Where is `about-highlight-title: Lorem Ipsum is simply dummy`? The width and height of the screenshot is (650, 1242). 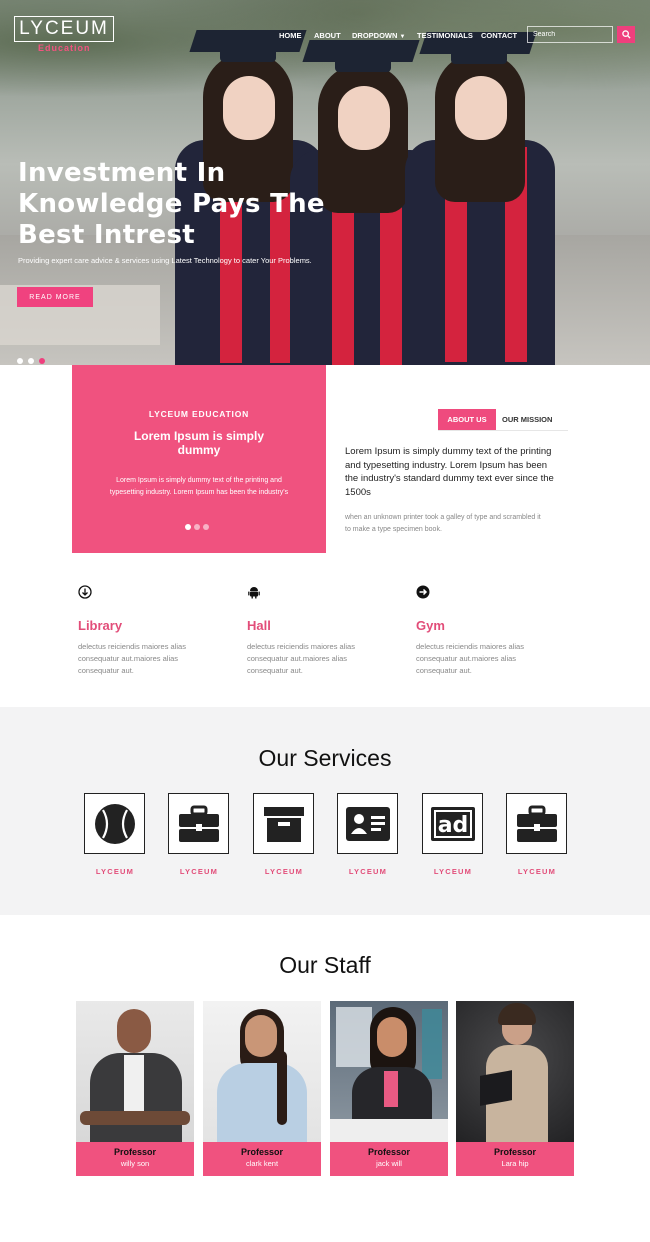
about-highlight-title: Lorem Ipsum is simply dummy is located at coordinates (199, 443).